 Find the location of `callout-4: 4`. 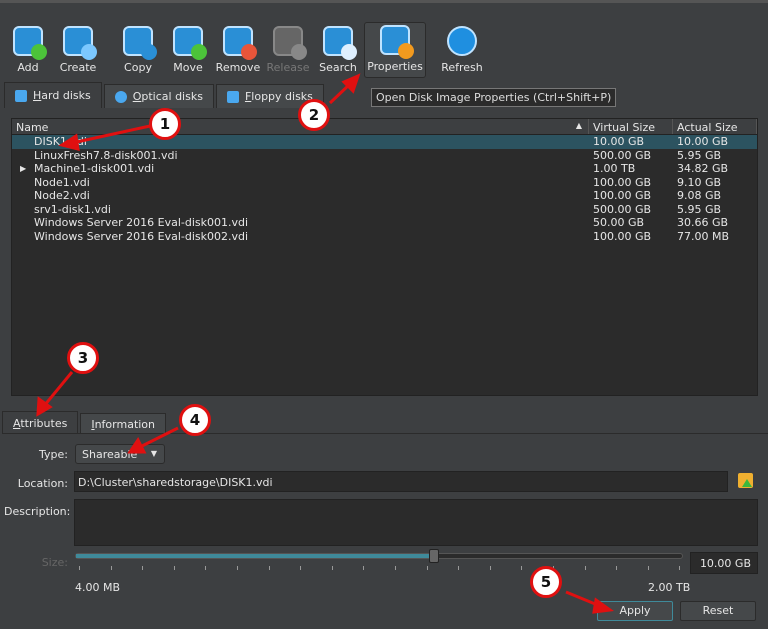

callout-4: 4 is located at coordinates (195, 420).